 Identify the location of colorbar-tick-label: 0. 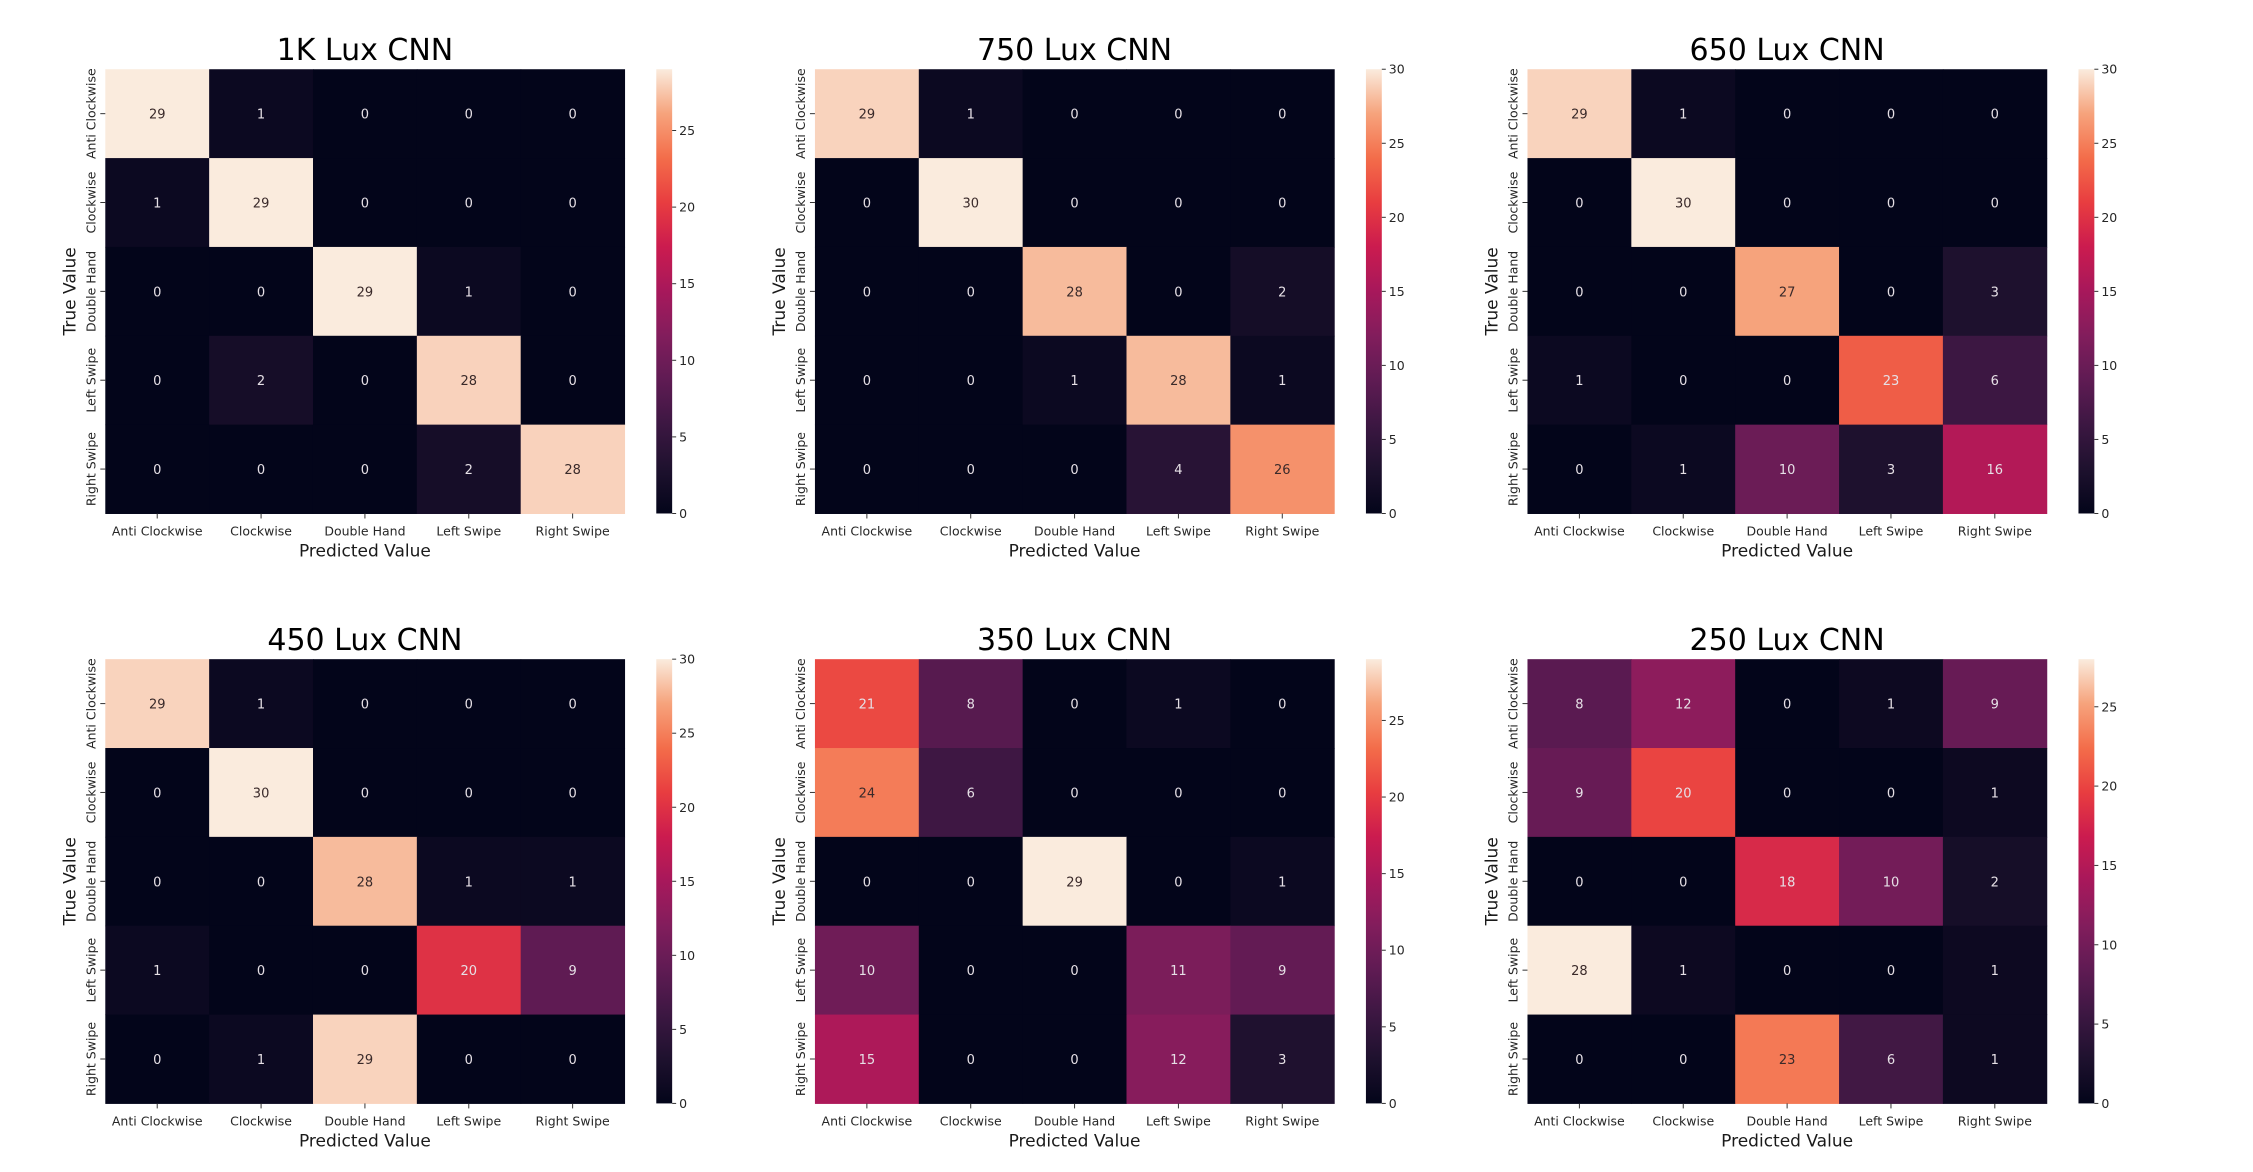
(683, 1103).